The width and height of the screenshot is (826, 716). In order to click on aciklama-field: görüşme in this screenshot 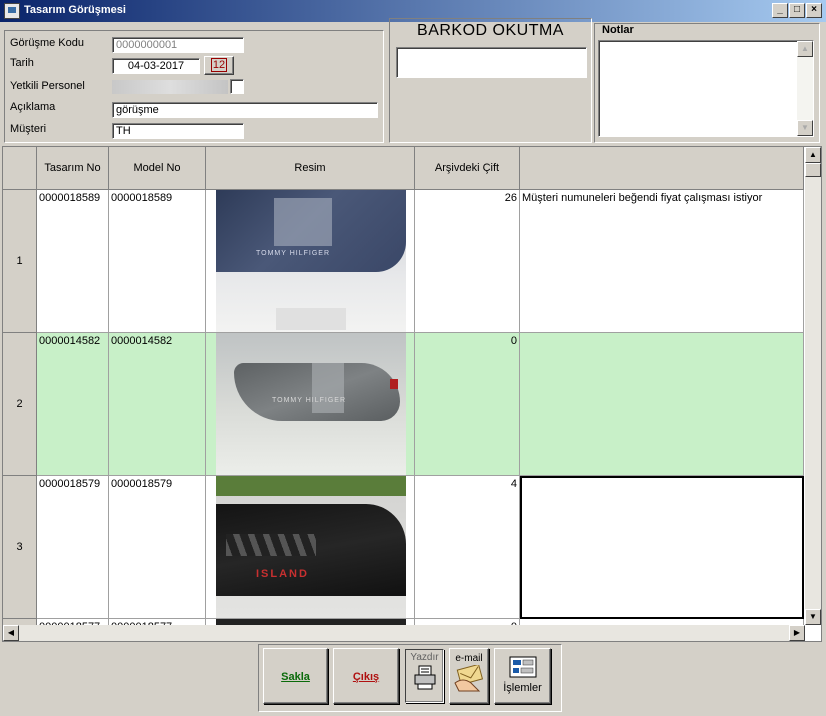, I will do `click(245, 110)`.